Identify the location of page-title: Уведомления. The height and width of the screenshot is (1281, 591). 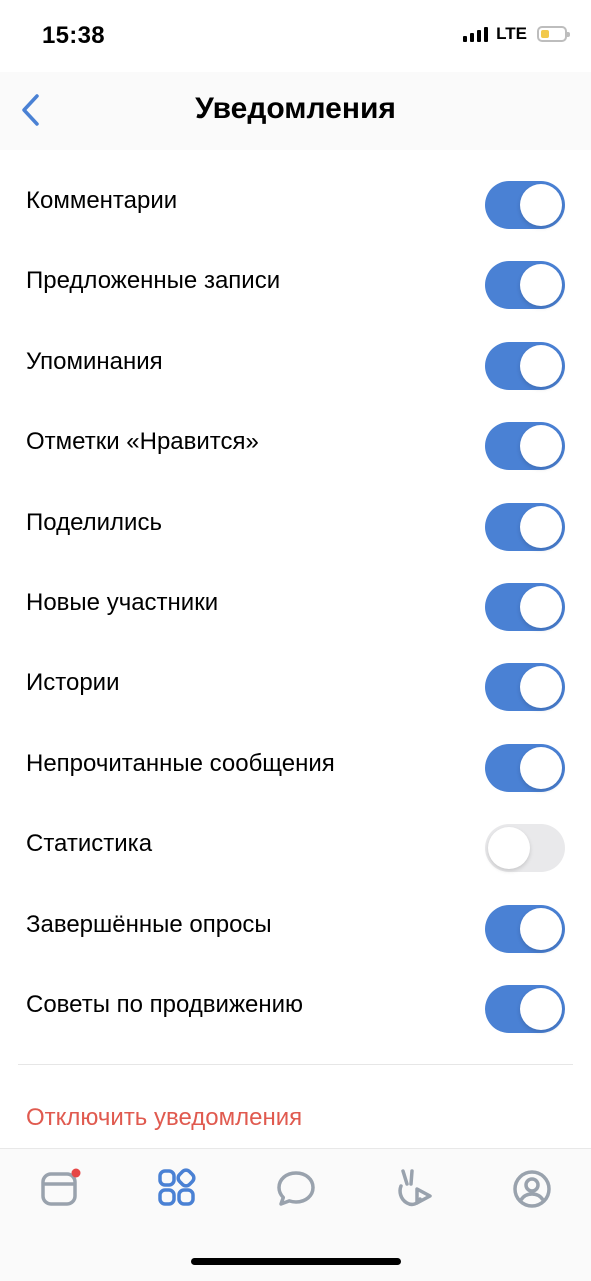
(295, 108).